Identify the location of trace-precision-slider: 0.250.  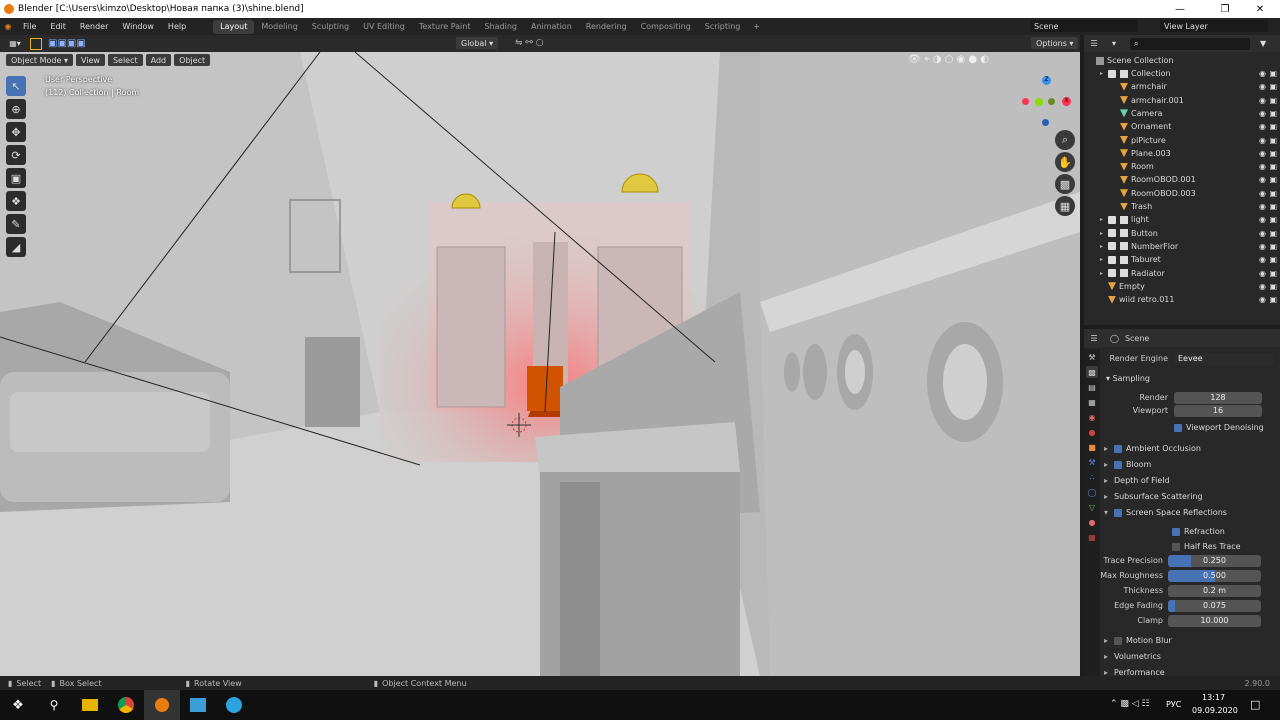
(1214, 560).